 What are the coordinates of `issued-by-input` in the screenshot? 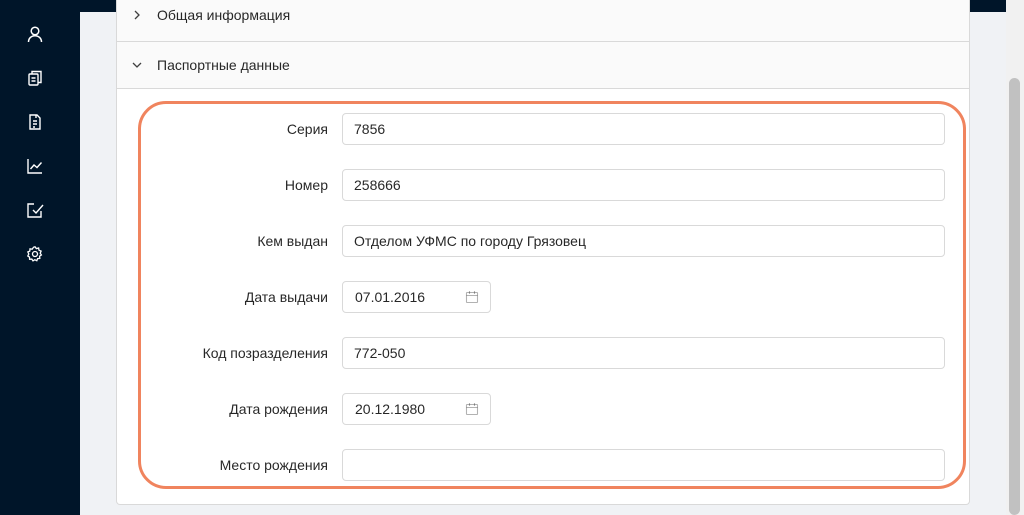 It's located at (643, 241).